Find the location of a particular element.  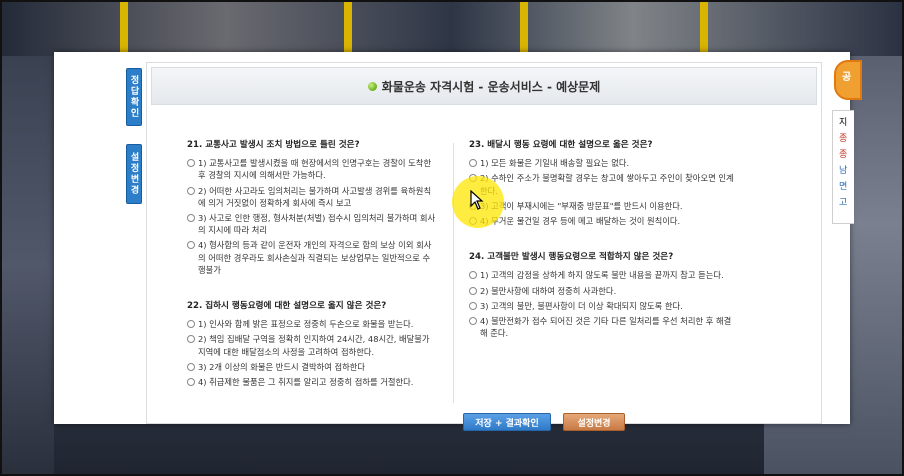

answer-option-text: 4) 취급제한 물품은 그 취지를 알리고 정중히 접하를 거절한다. is located at coordinates (306, 382).